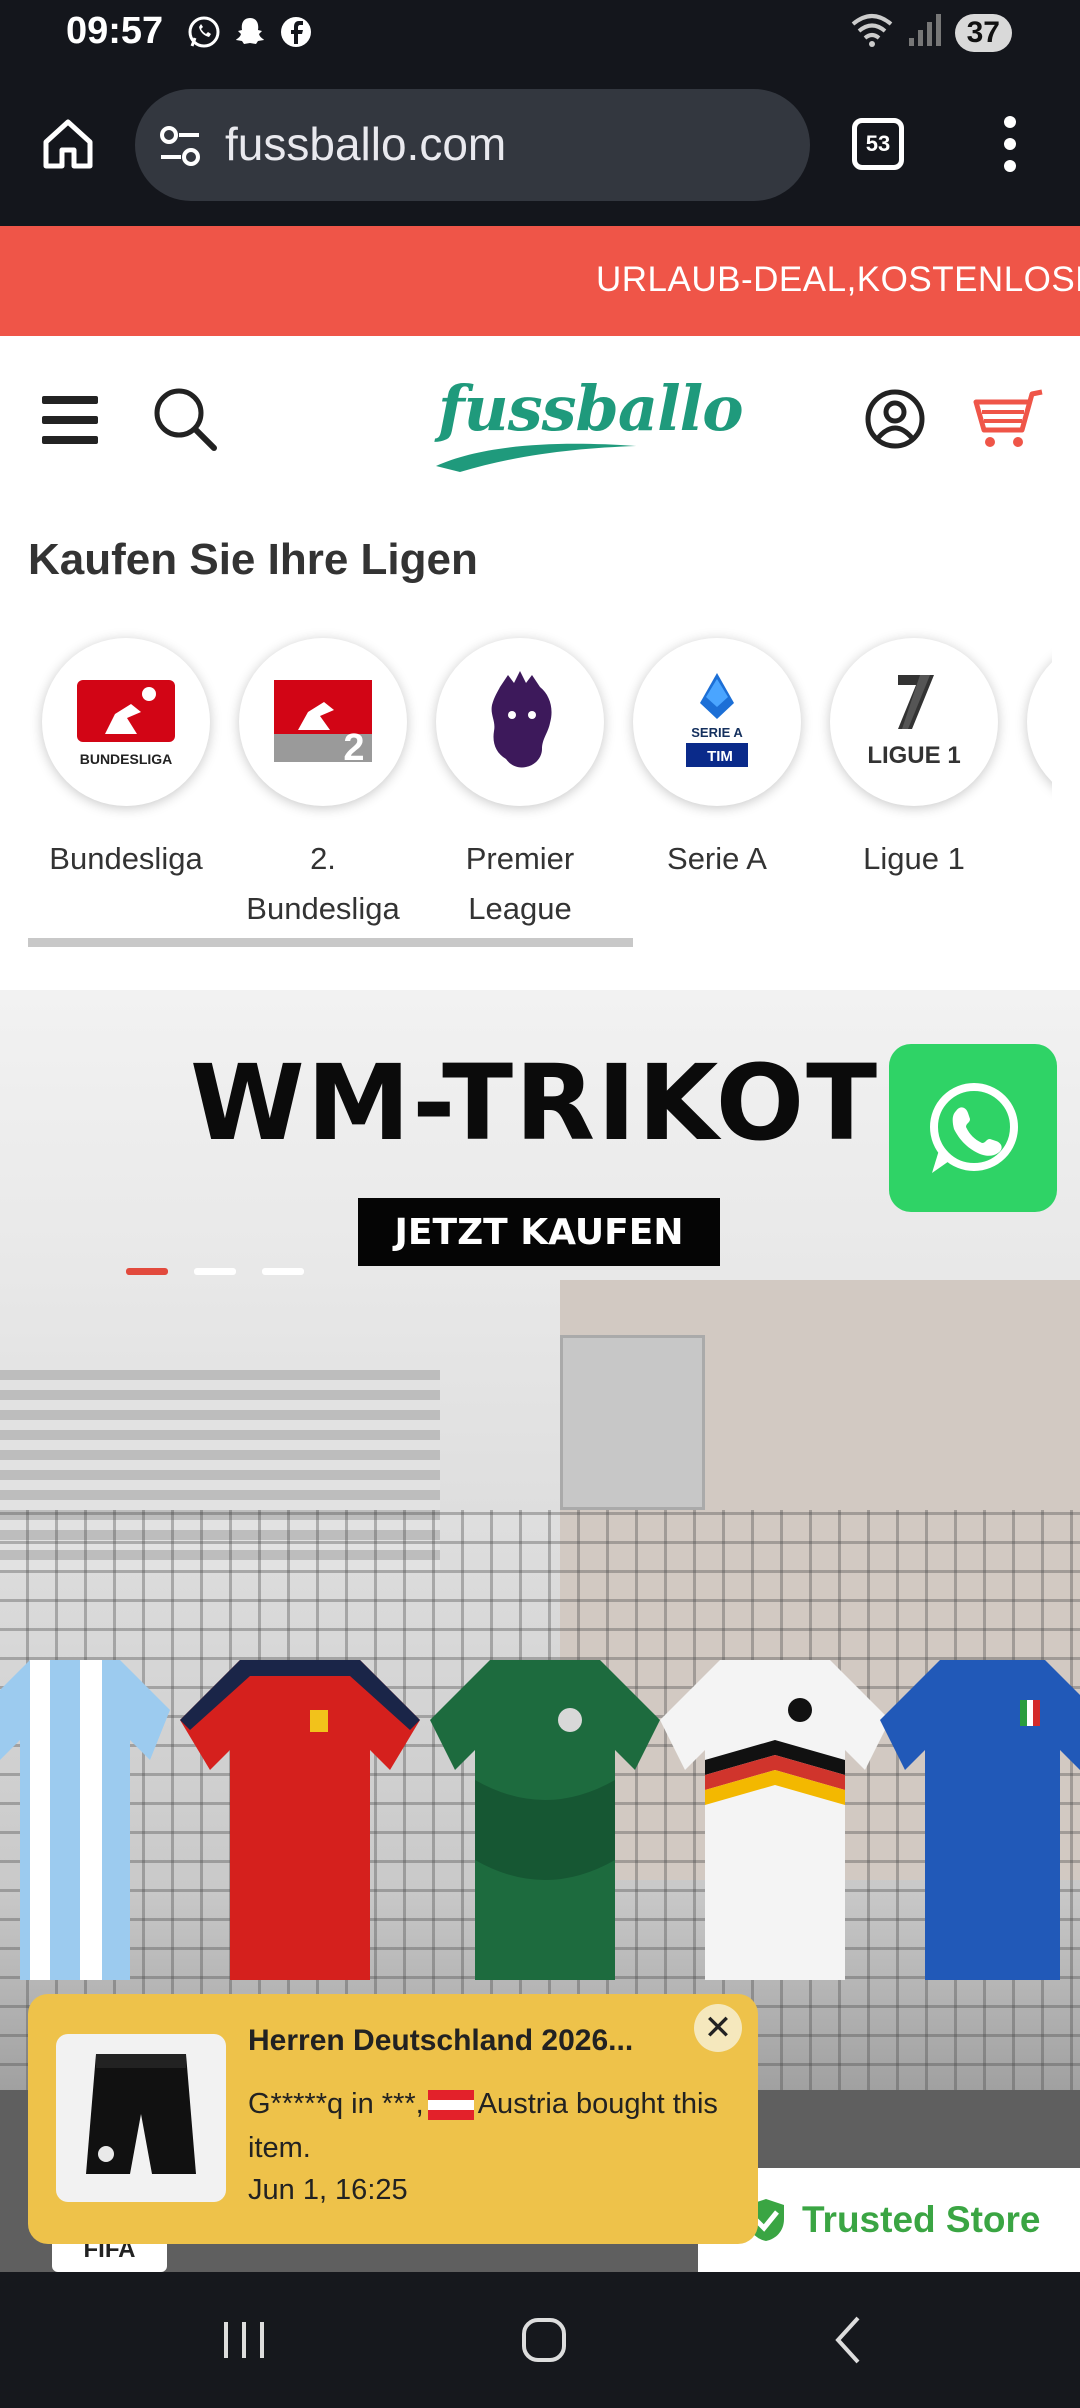  I want to click on announcement-text: URLAUB-DEAL,KOSTENLOSE, so click(838, 279).